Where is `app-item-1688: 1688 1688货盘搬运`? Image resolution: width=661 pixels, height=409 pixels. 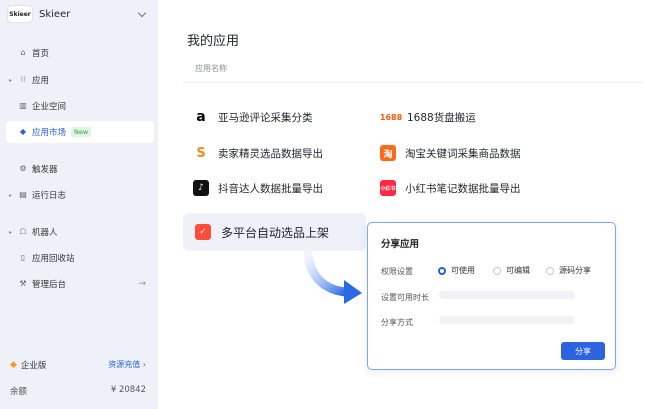 app-item-1688: 1688 1688货盘搬运 is located at coordinates (428, 117).